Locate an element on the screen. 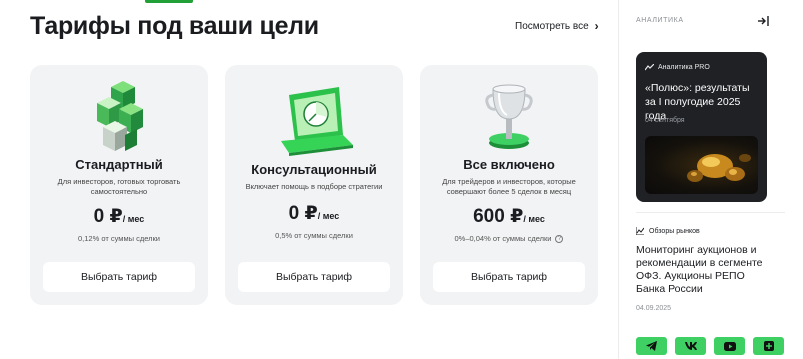 This screenshot has width=803, height=359. analytics-pro-tag: Аналитика PRO is located at coordinates (677, 67).